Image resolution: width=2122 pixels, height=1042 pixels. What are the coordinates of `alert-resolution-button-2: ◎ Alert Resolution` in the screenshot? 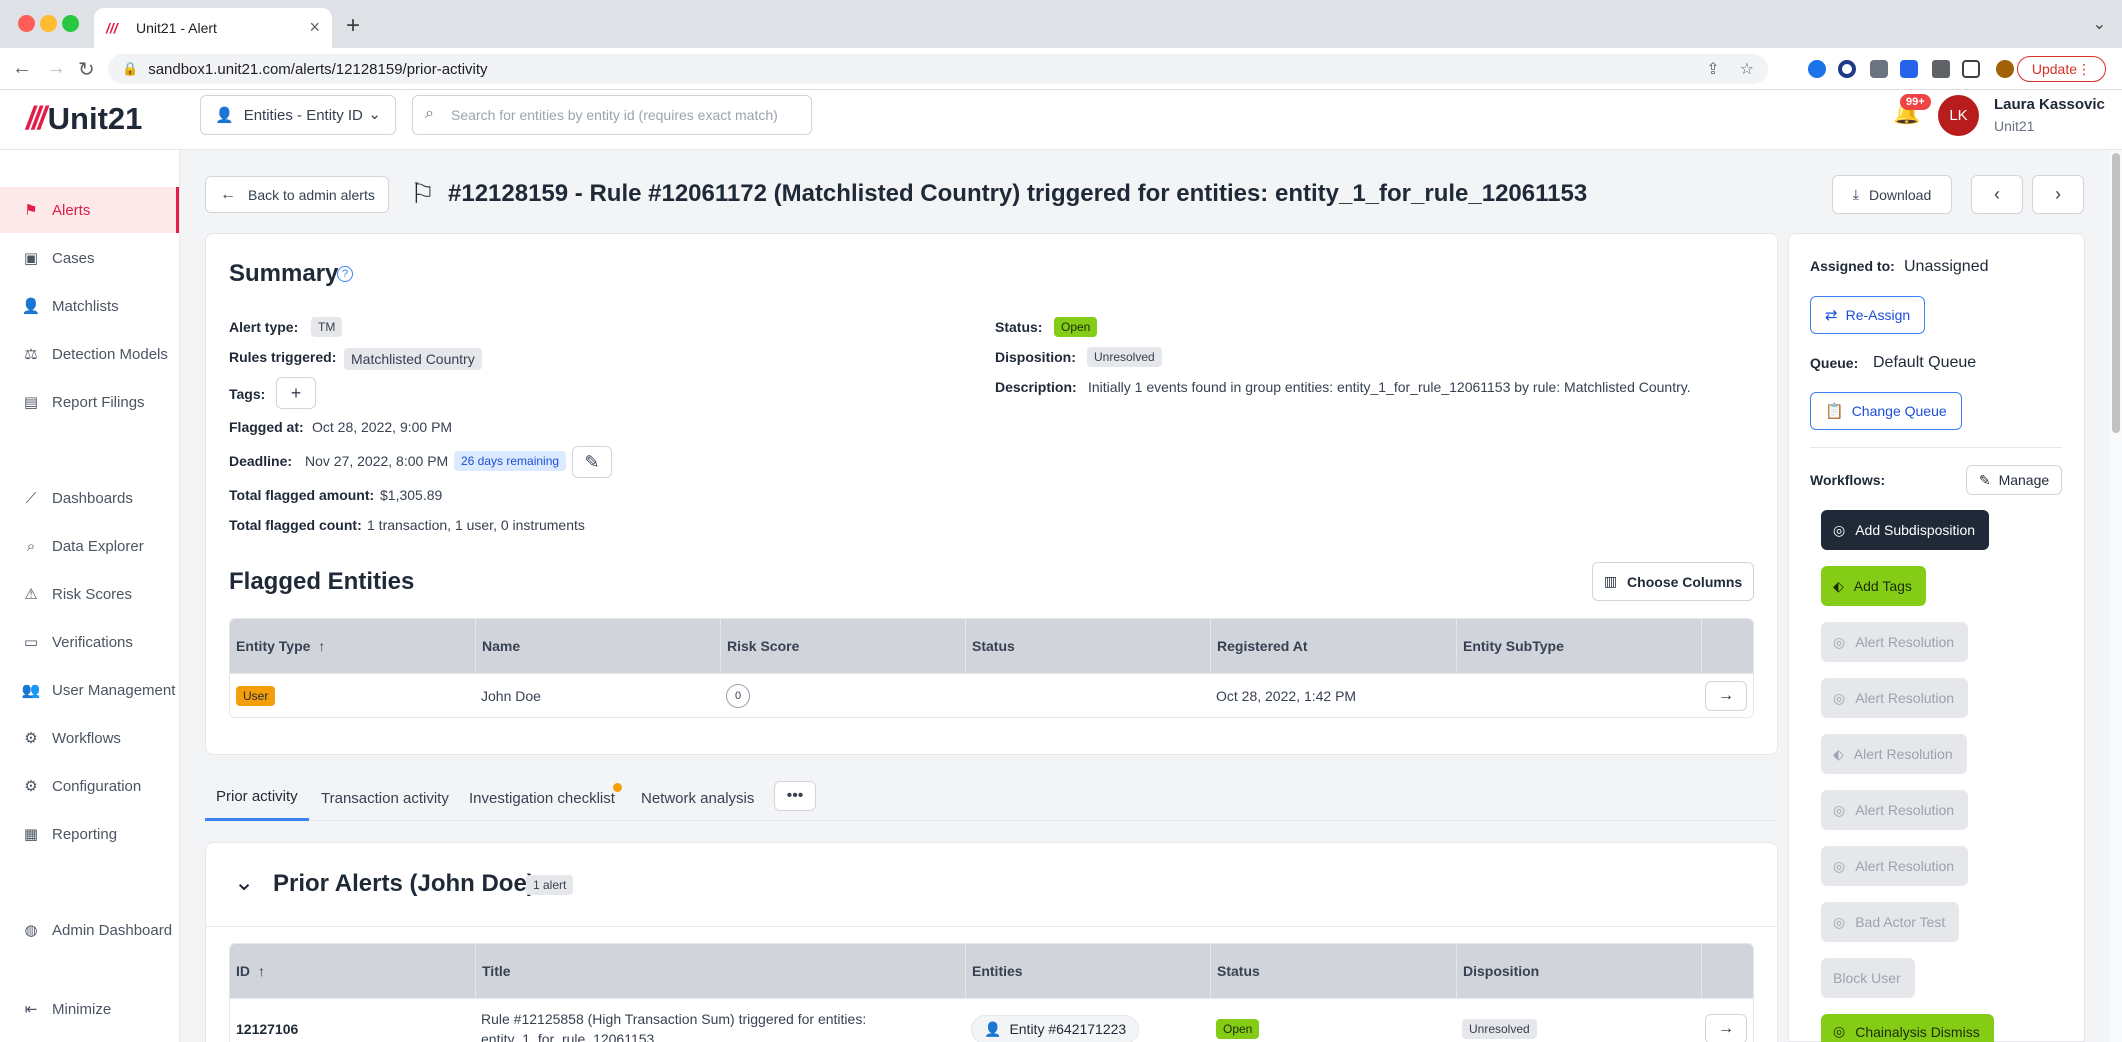 It's located at (1895, 698).